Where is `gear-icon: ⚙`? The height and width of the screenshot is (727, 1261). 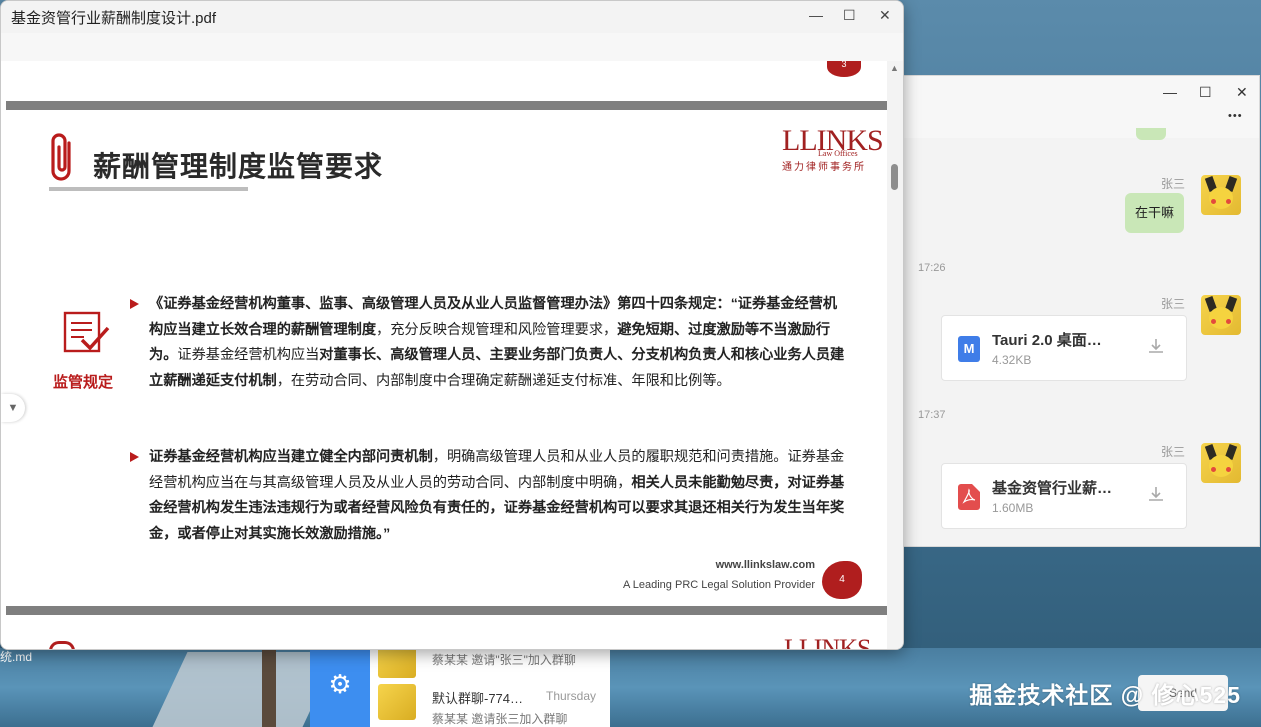
gear-icon: ⚙ is located at coordinates (340, 684).